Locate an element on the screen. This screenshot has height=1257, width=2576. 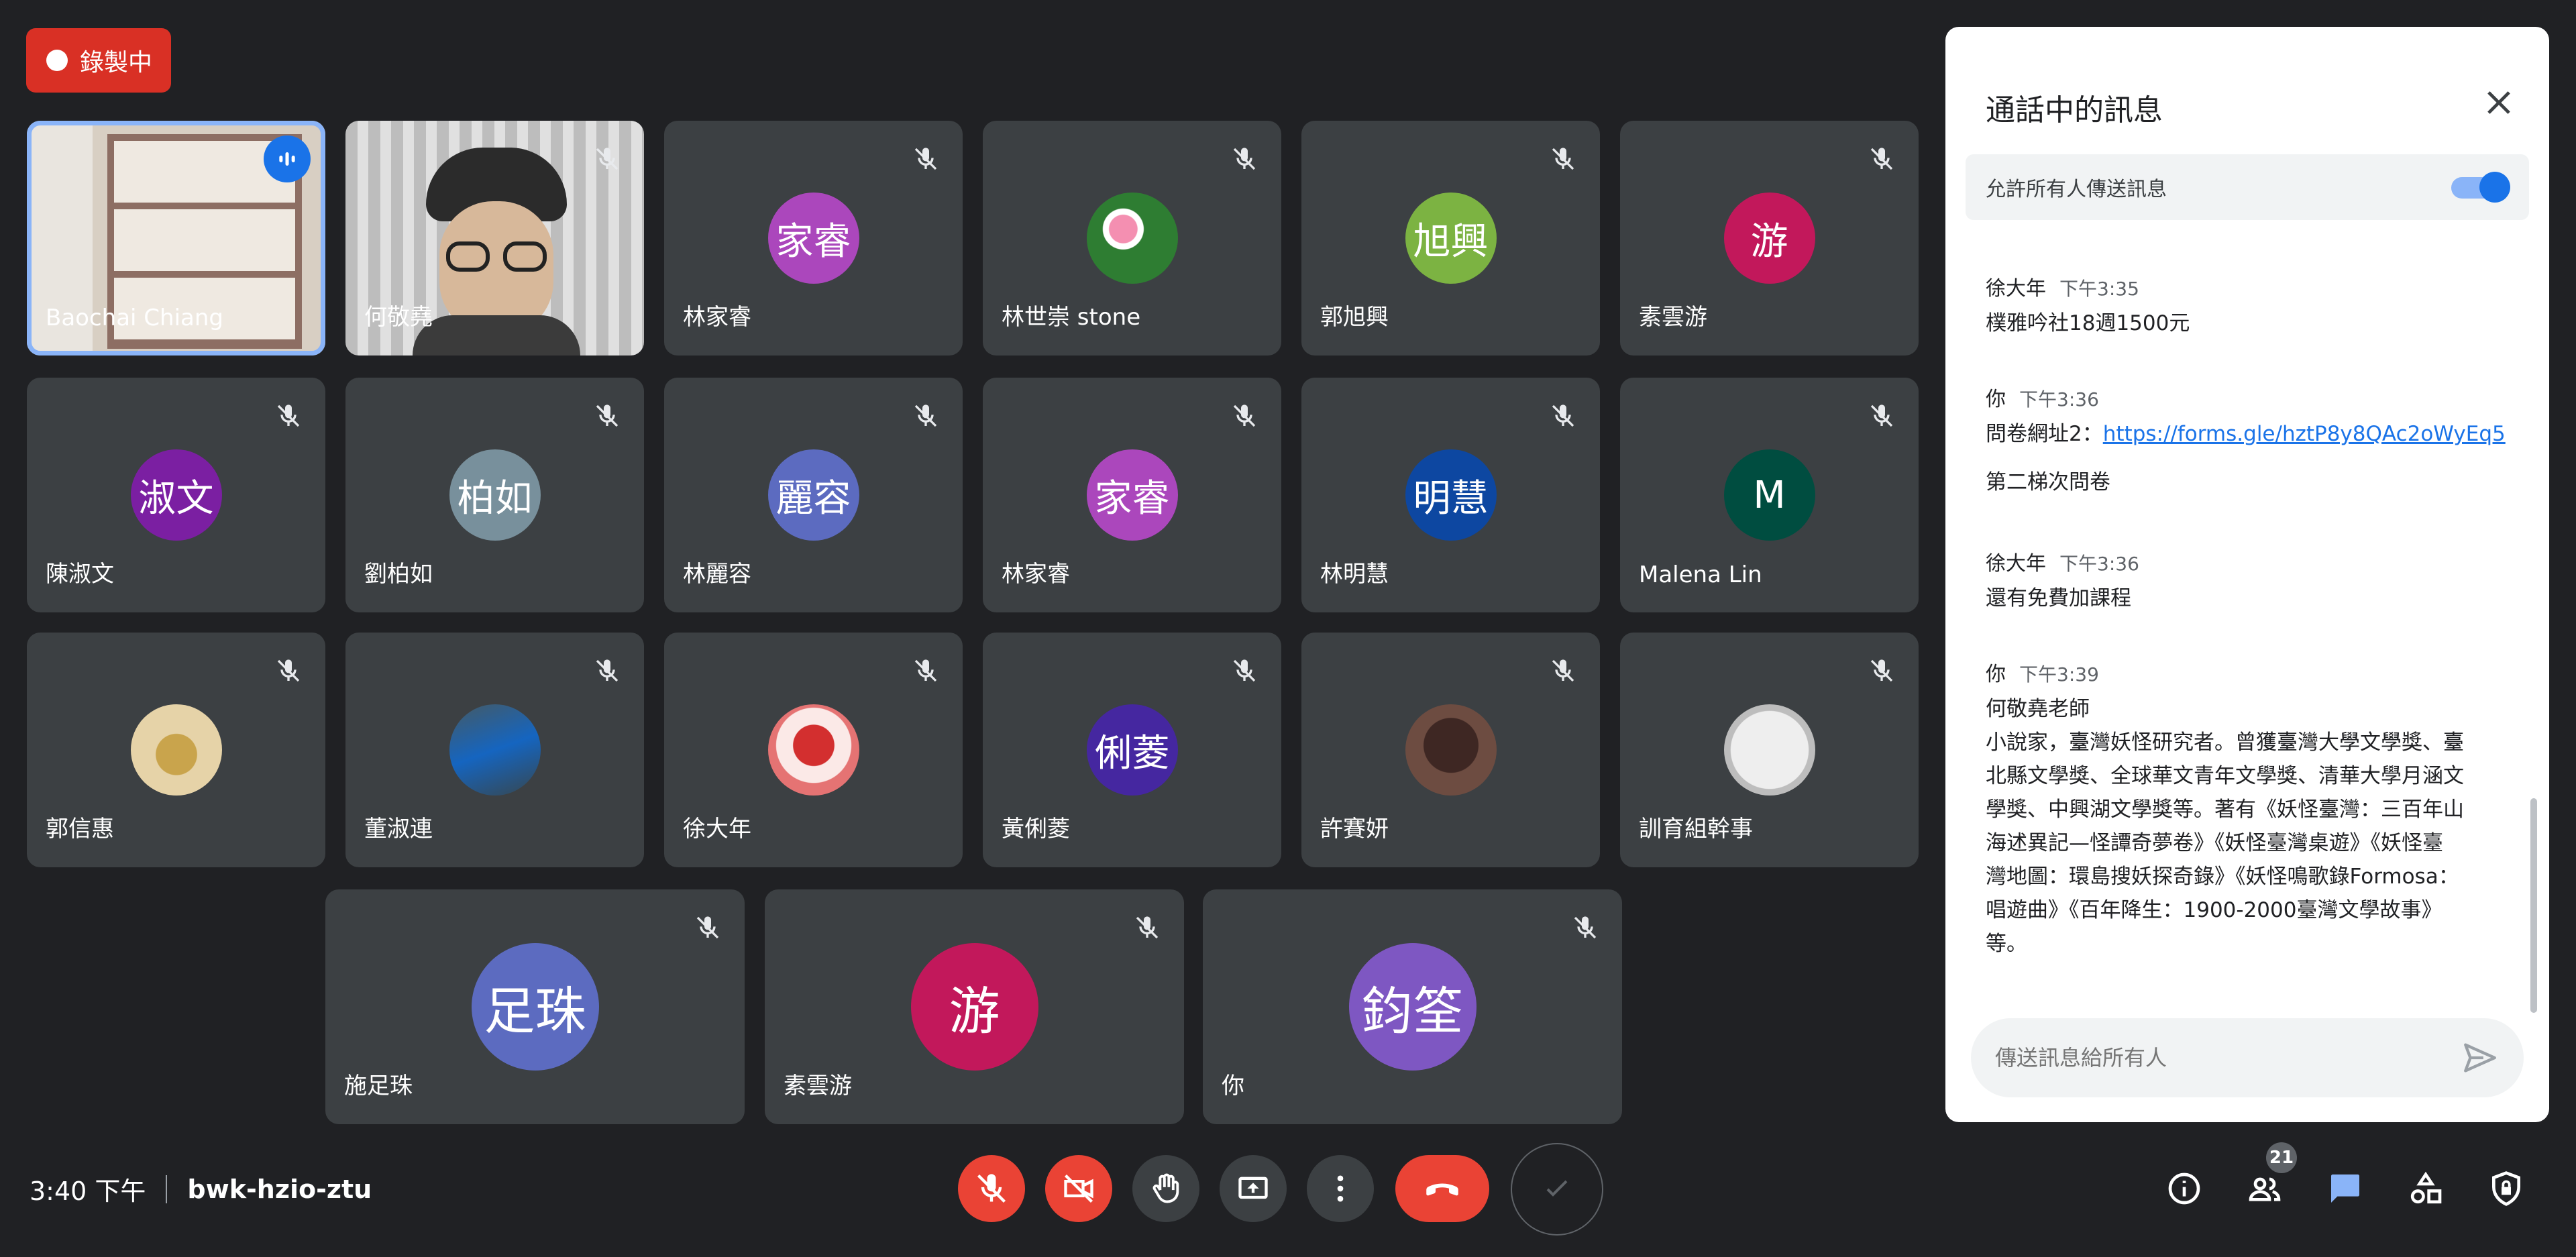
host-controls-button is located at coordinates (2506, 1188).